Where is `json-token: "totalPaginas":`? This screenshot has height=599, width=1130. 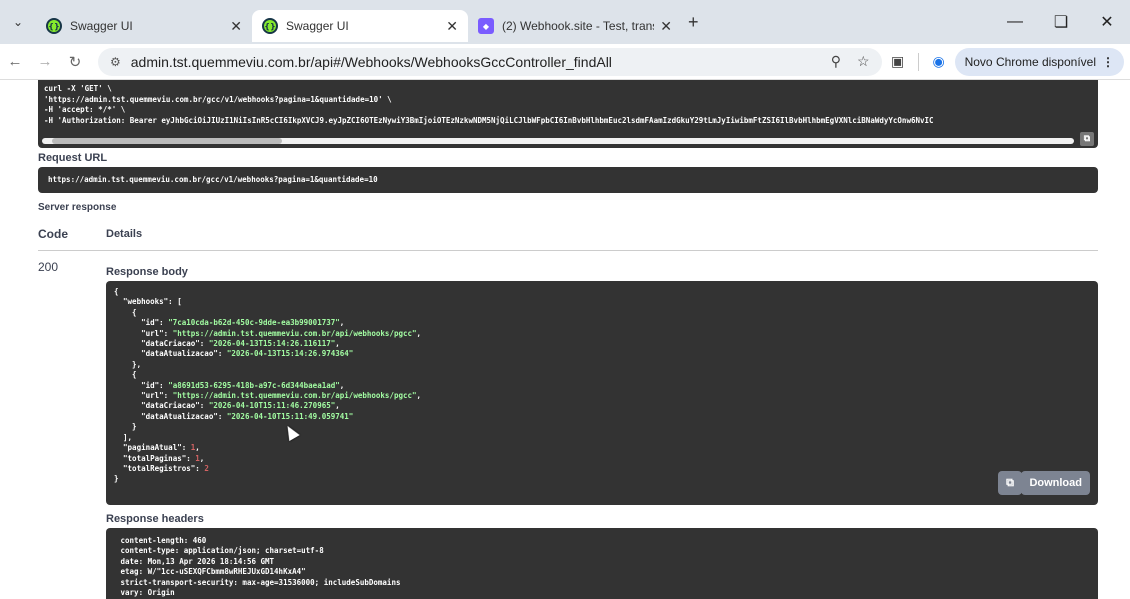
json-token: "totalPaginas": is located at coordinates (155, 458).